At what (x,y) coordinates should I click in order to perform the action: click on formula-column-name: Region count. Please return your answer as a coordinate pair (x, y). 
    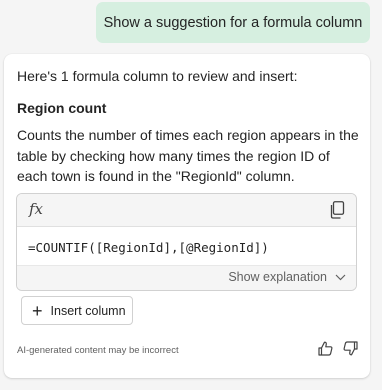
    Looking at the image, I should click on (62, 108).